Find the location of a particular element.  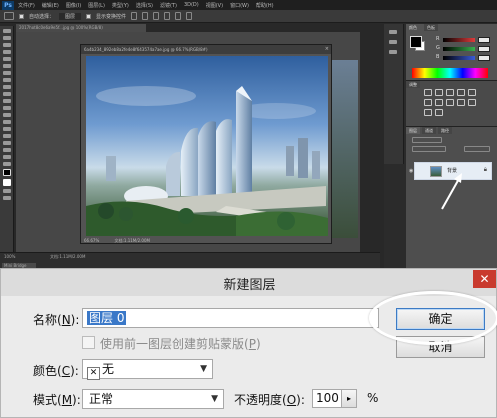

g-value is located at coordinates (484, 49).